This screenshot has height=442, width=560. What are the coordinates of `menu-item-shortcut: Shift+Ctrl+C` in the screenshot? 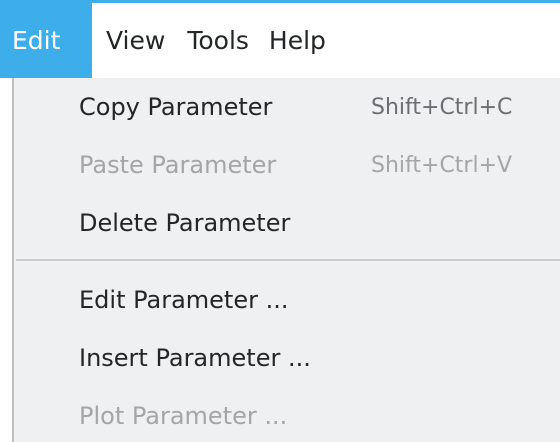 It's located at (442, 107).